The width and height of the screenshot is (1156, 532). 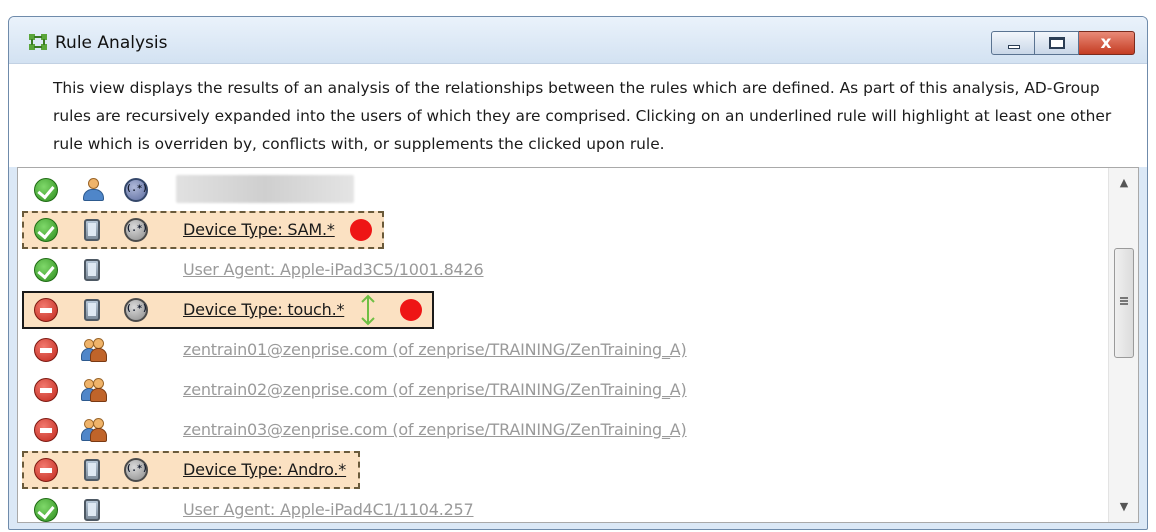 I want to click on grip-icon, so click(x=1124, y=301).